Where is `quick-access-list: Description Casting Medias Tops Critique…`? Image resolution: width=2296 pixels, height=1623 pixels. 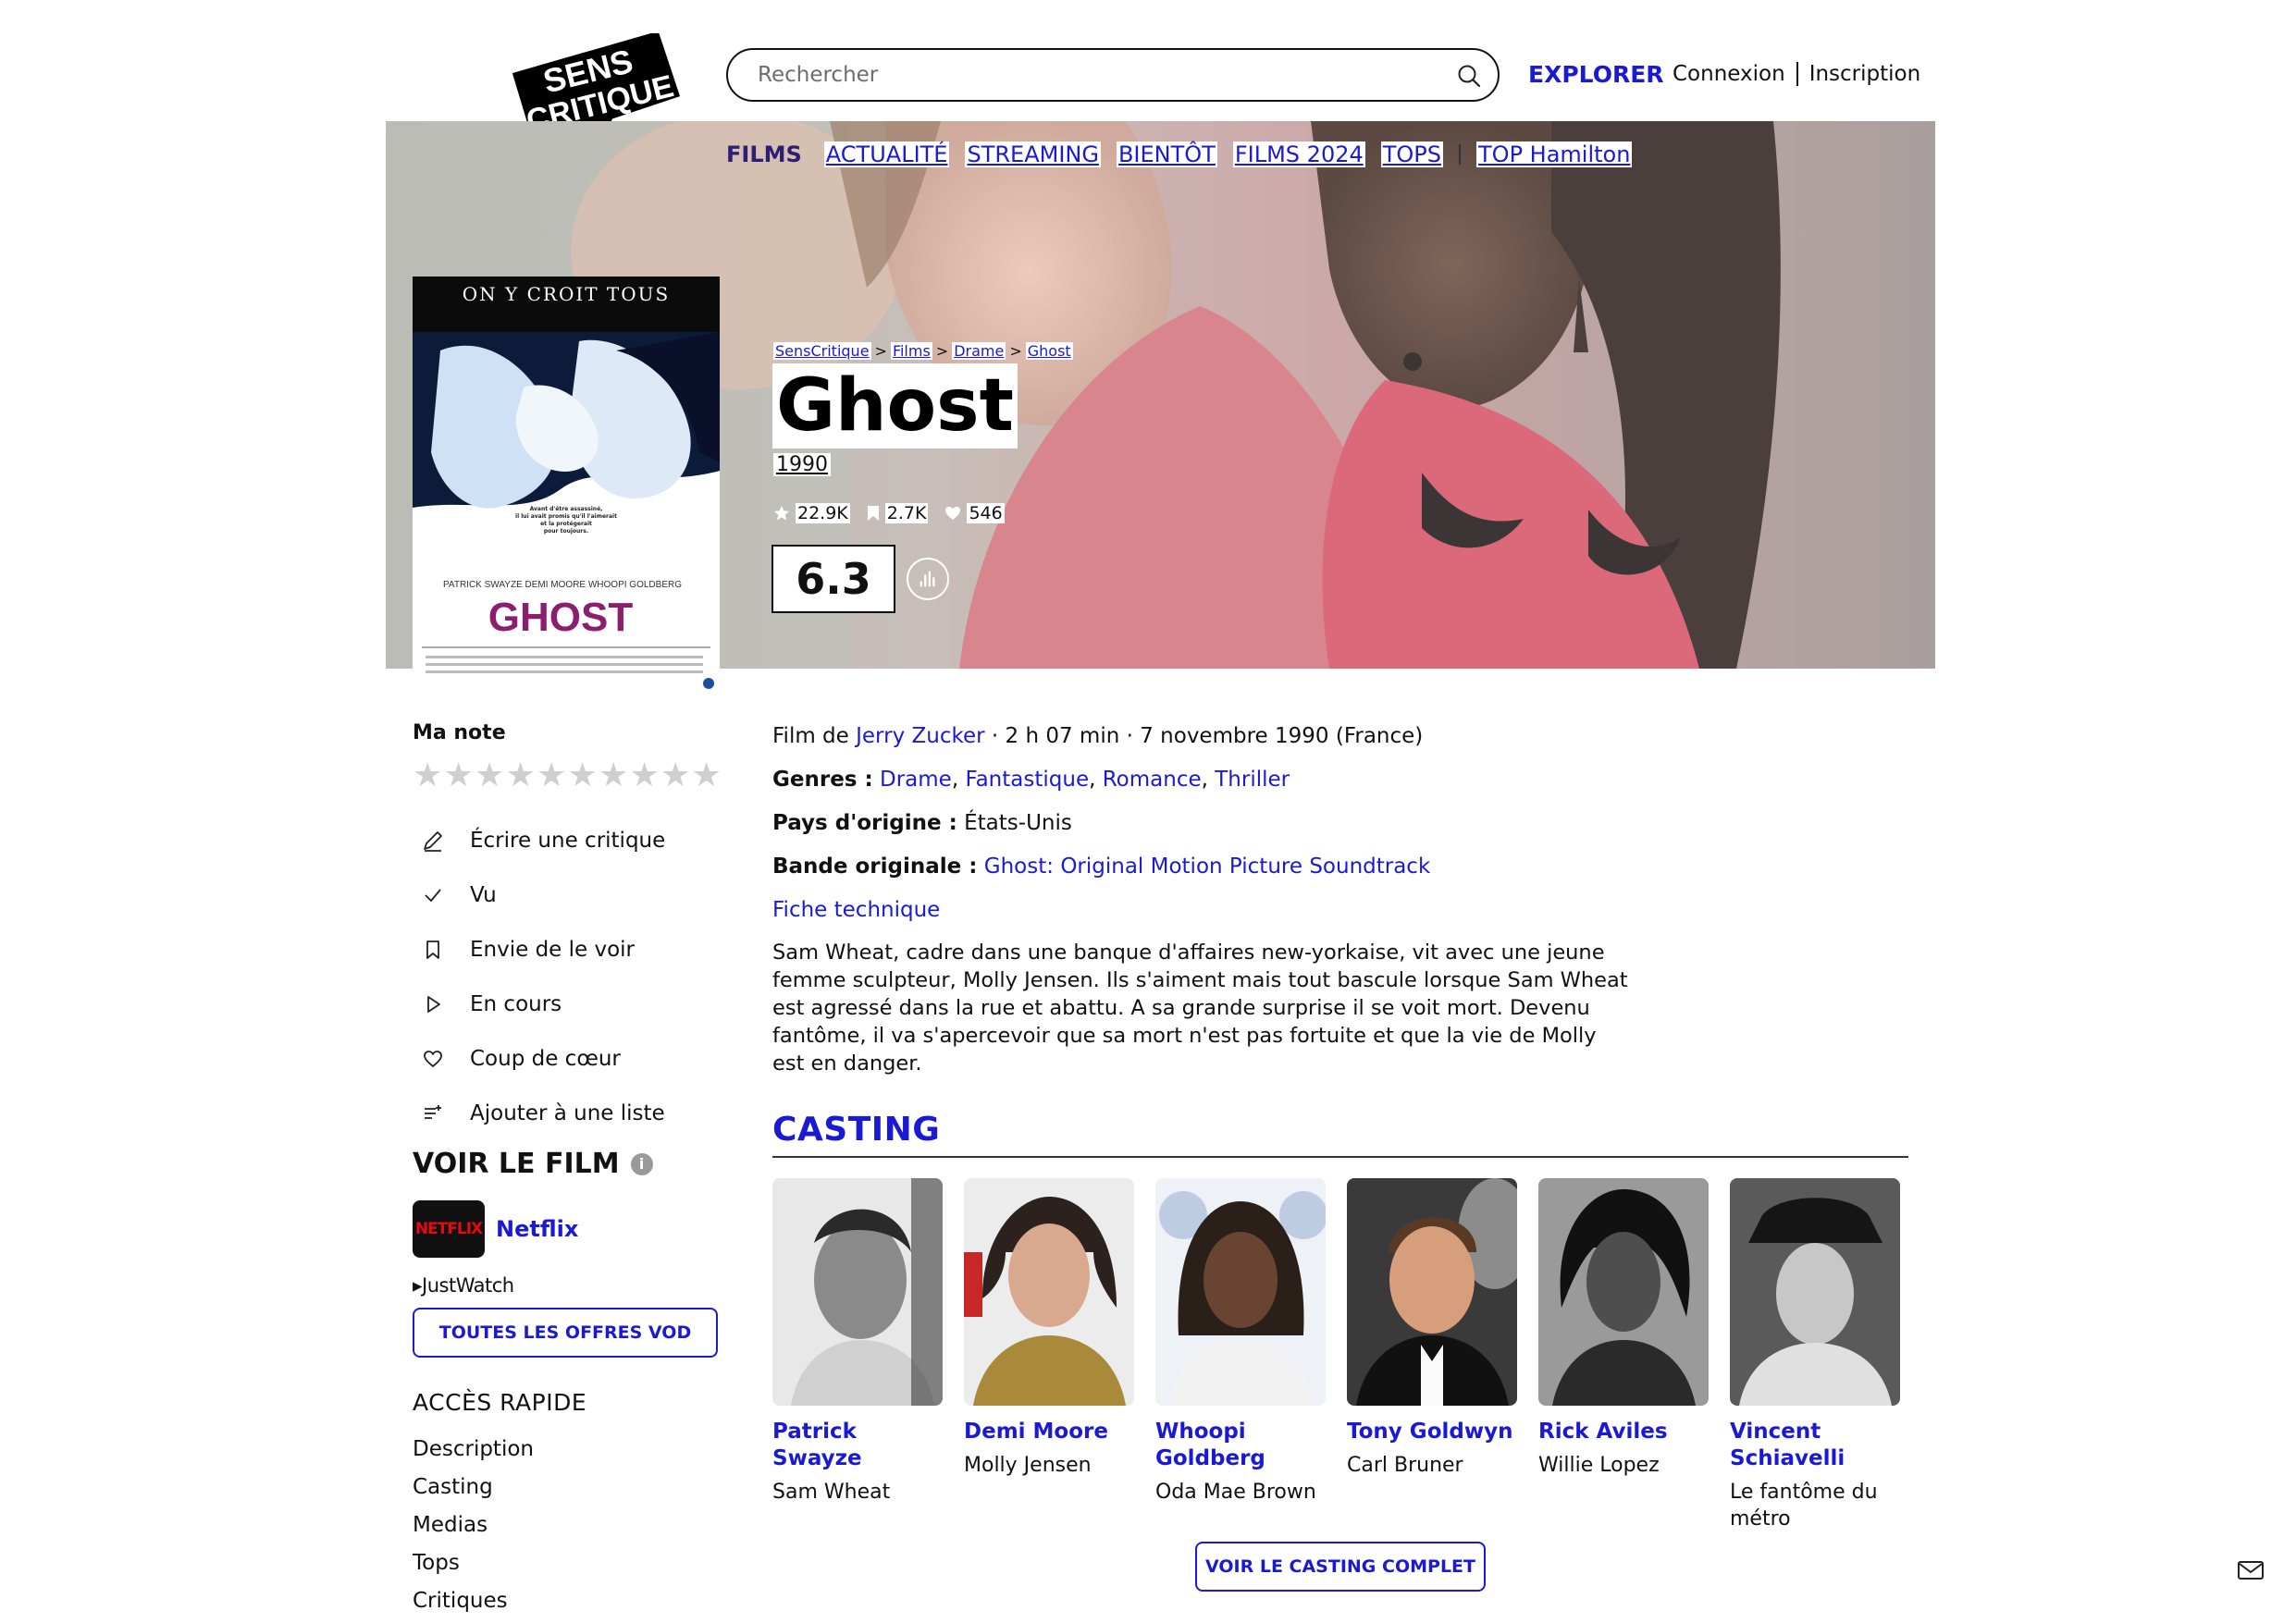
quick-access-list: Description Casting Medias Tops Critique… is located at coordinates (570, 1525).